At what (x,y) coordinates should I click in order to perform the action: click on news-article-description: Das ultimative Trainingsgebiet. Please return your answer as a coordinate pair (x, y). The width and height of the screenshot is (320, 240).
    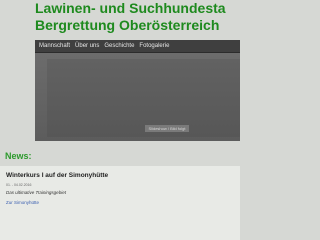
    Looking at the image, I should click on (36, 192).